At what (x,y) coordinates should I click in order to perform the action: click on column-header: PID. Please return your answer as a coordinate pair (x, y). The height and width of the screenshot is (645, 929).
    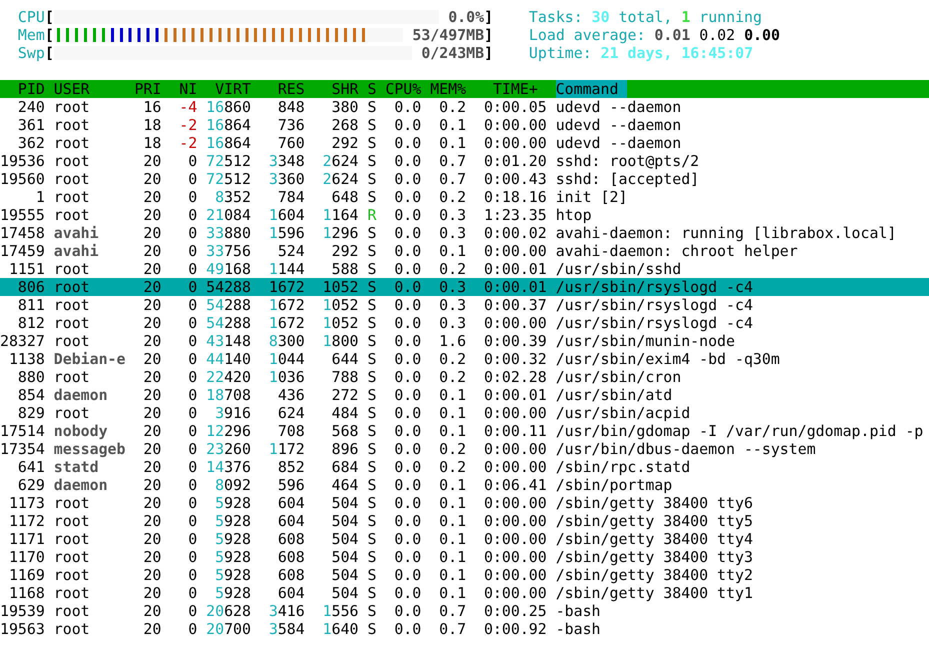
    Looking at the image, I should click on (22, 89).